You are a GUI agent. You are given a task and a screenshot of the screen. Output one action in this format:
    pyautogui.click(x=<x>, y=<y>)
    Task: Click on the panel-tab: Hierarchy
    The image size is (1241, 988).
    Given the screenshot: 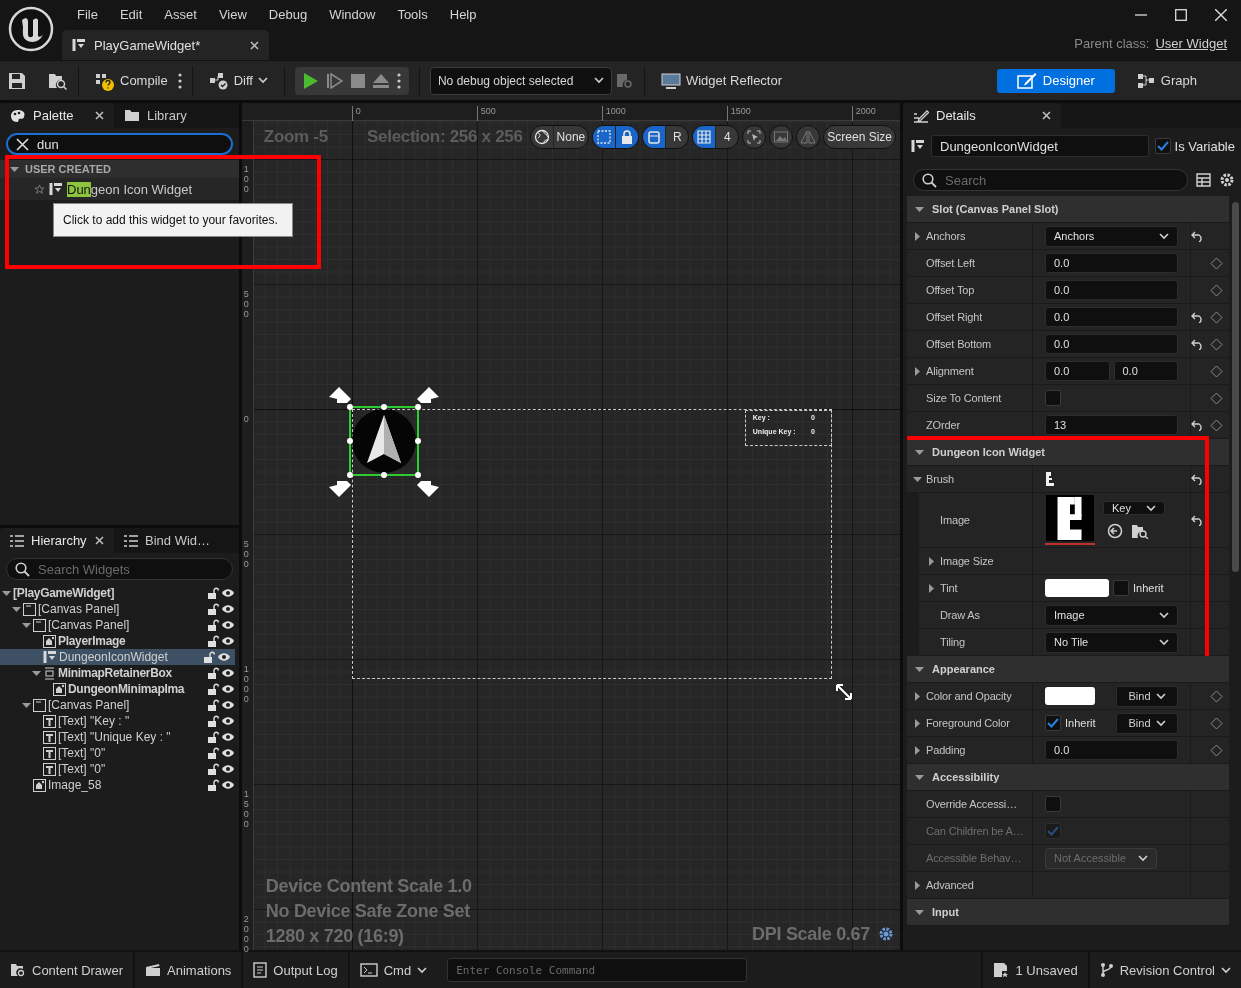 What is the action you would take?
    pyautogui.click(x=57, y=540)
    